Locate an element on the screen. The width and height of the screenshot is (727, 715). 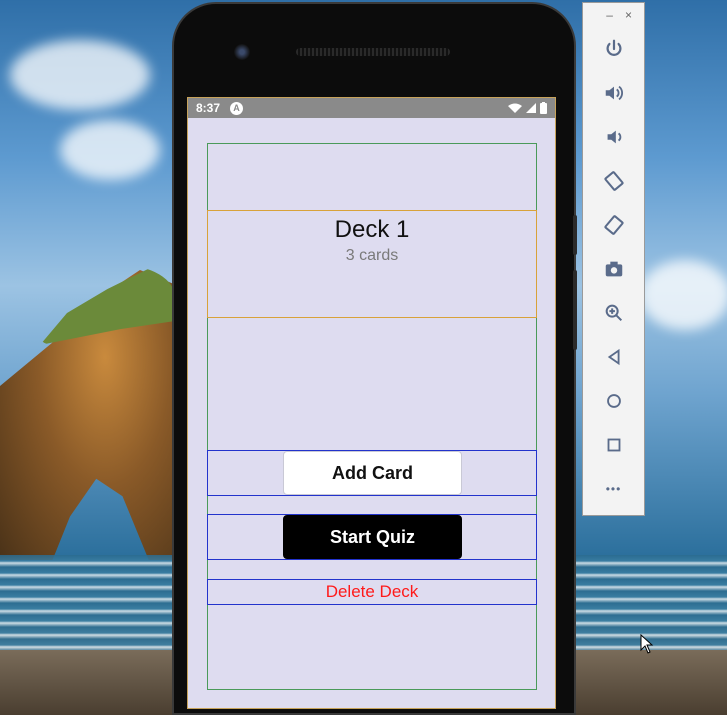
back-icon is located at coordinates (613, 357).